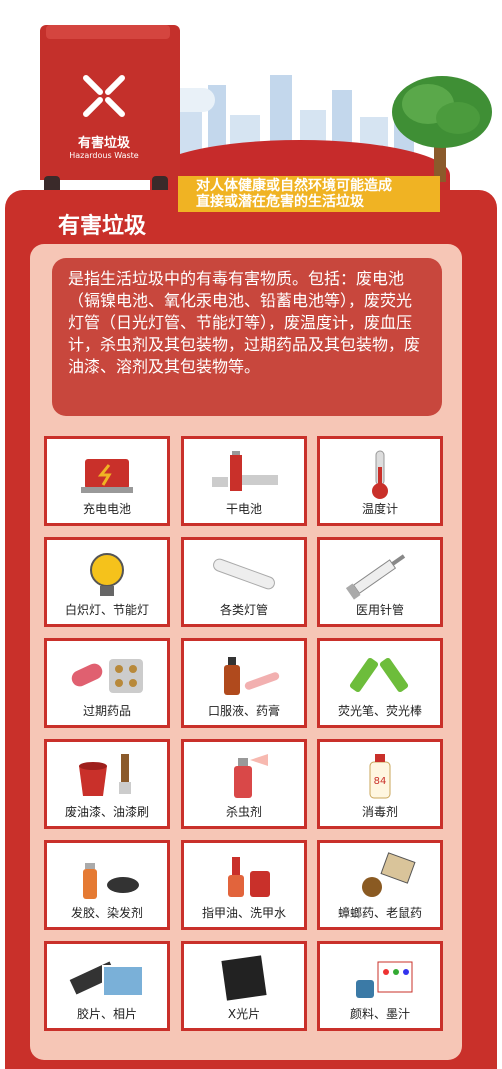 Image resolution: width=502 pixels, height=1069 pixels. I want to click on nail-polish-icon, so click(244, 877).